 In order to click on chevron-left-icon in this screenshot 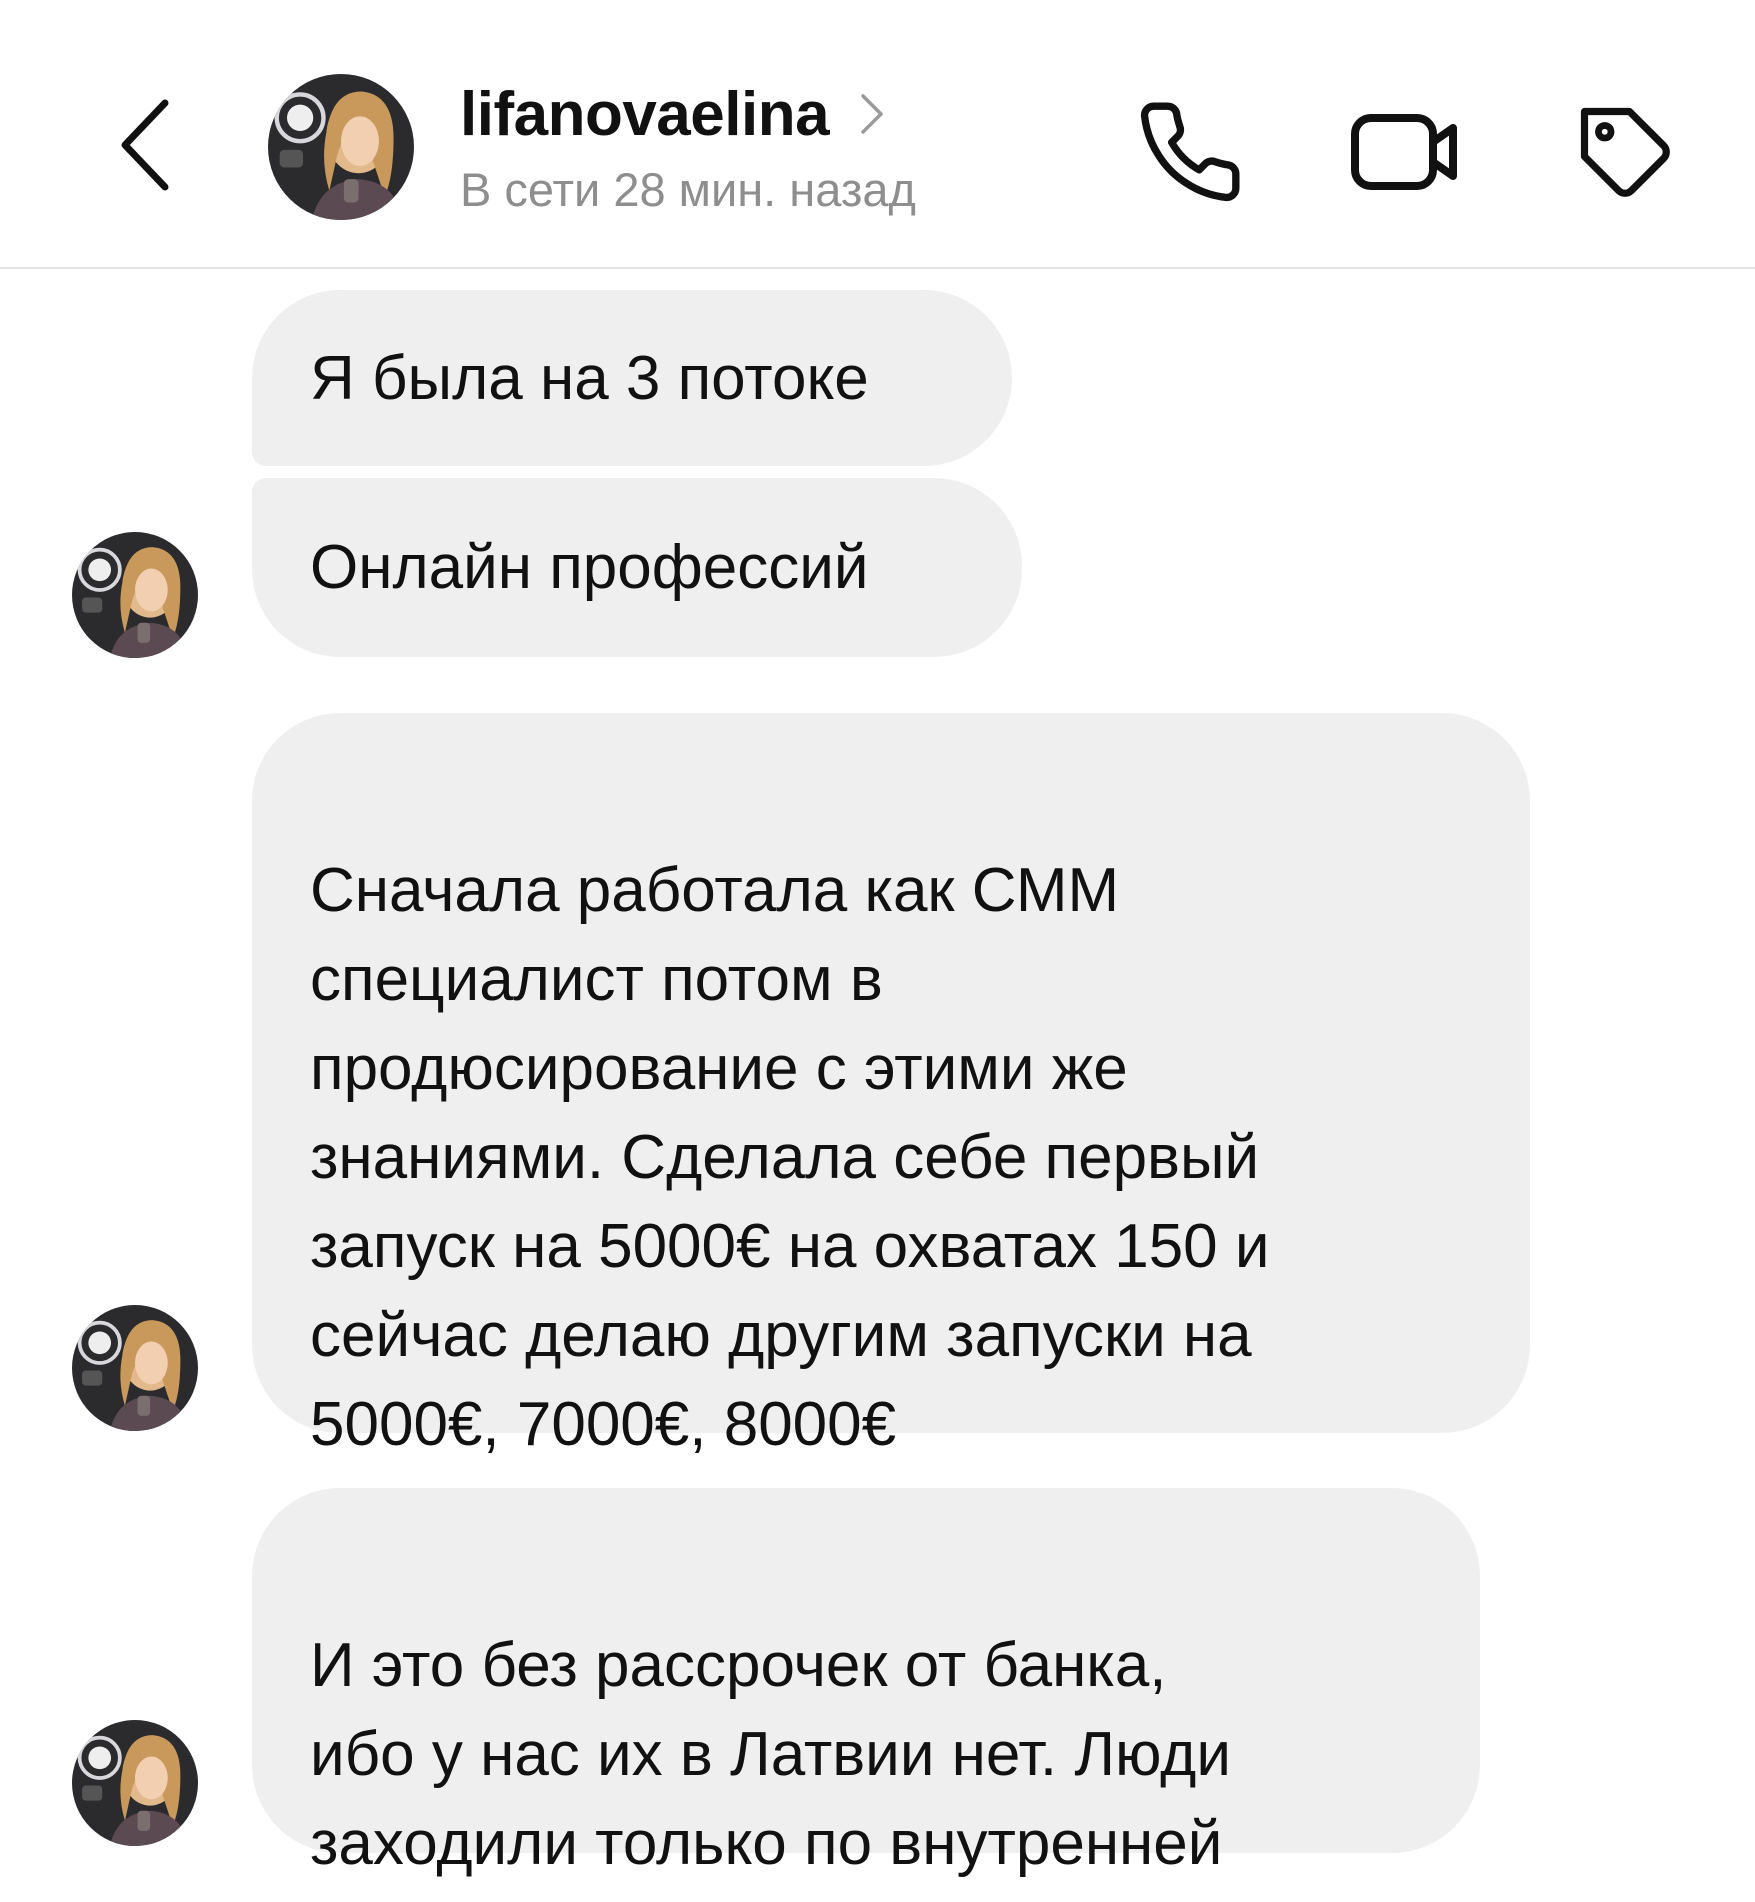, I will do `click(145, 145)`.